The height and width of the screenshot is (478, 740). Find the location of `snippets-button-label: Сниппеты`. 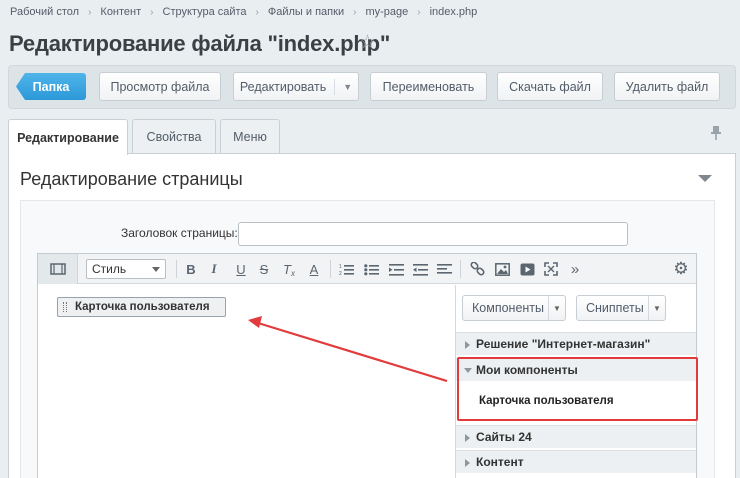

snippets-button-label: Сниппеты is located at coordinates (615, 308).